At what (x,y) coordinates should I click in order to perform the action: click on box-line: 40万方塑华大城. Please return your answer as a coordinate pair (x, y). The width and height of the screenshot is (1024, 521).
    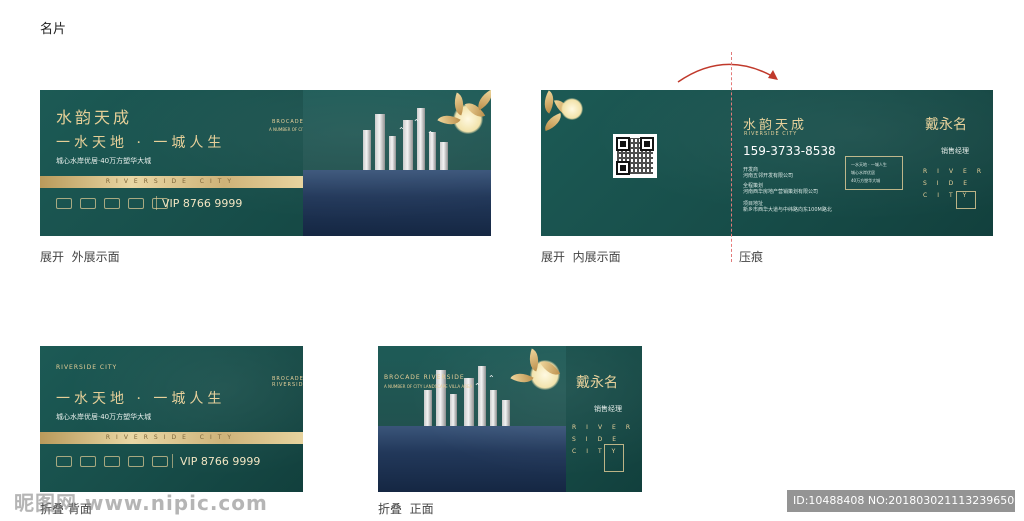
    Looking at the image, I should click on (866, 180).